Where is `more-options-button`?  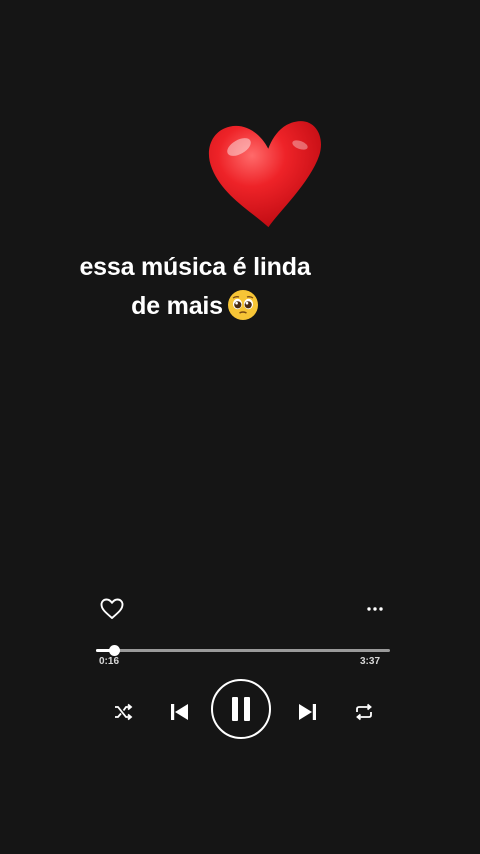 more-options-button is located at coordinates (375, 609).